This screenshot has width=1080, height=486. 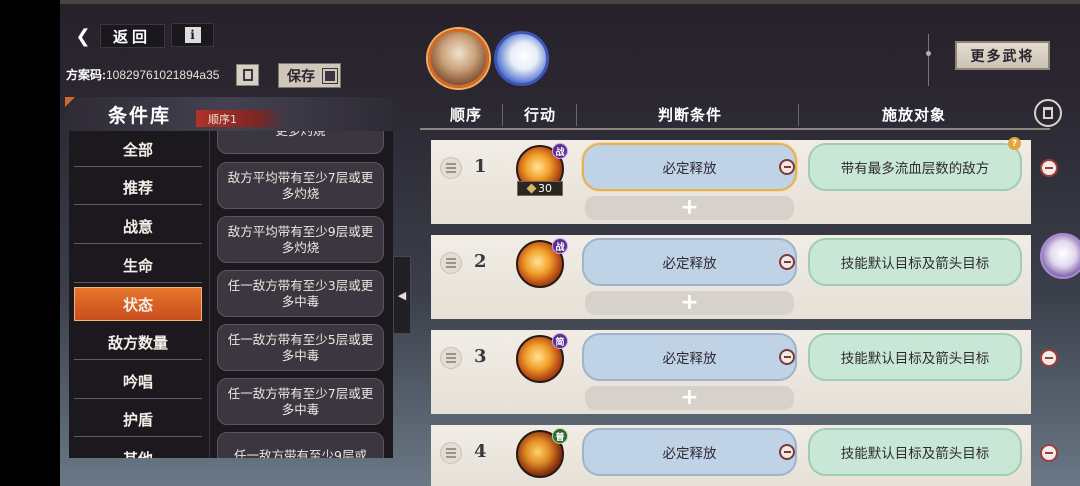 I want to click on category-shield: 护盾, so click(x=138, y=420).